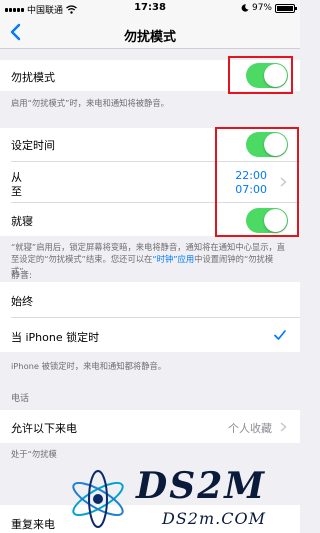  What do you see at coordinates (257, 182) in the screenshot?
I see `highlight-box-schedule` at bounding box center [257, 182].